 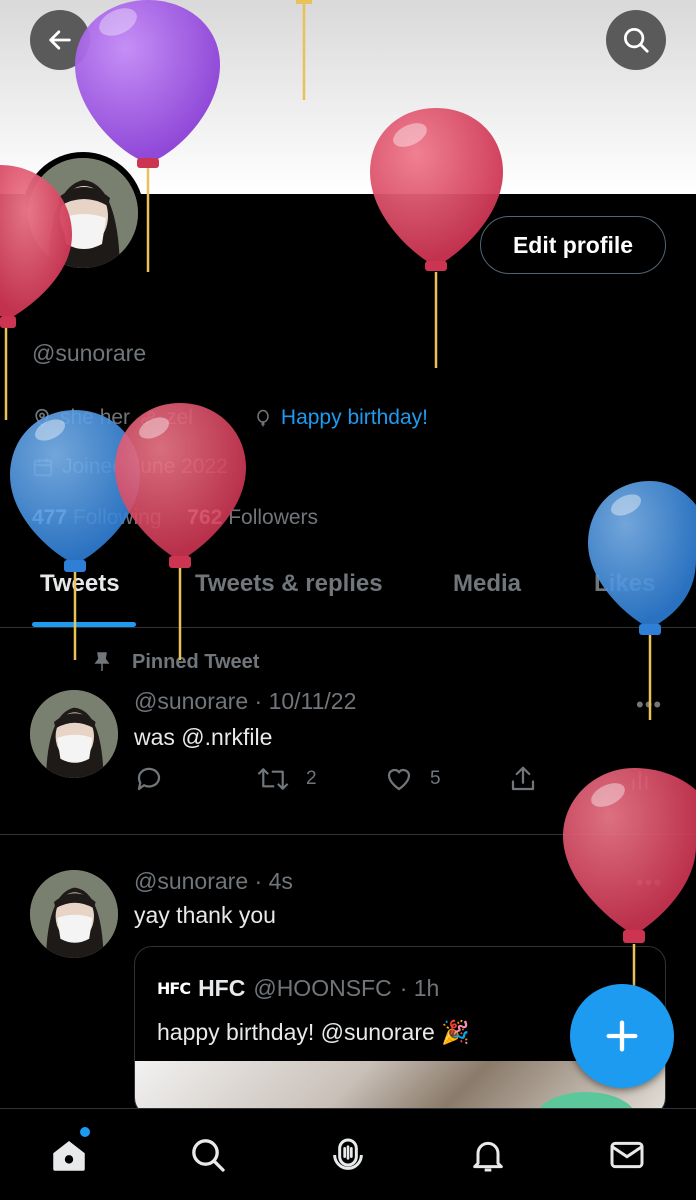 I want to click on bell-icon, so click(x=488, y=1156).